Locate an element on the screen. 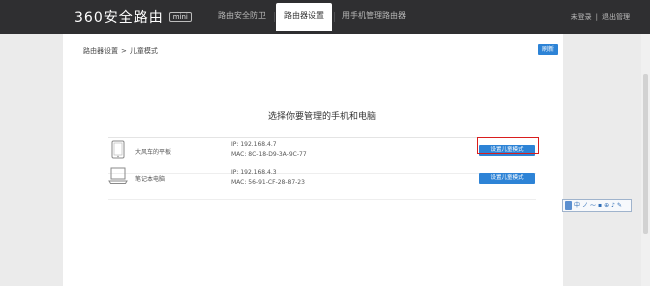 The height and width of the screenshot is (286, 650). device-ip: IP: 192.168.4.7 is located at coordinates (254, 144).